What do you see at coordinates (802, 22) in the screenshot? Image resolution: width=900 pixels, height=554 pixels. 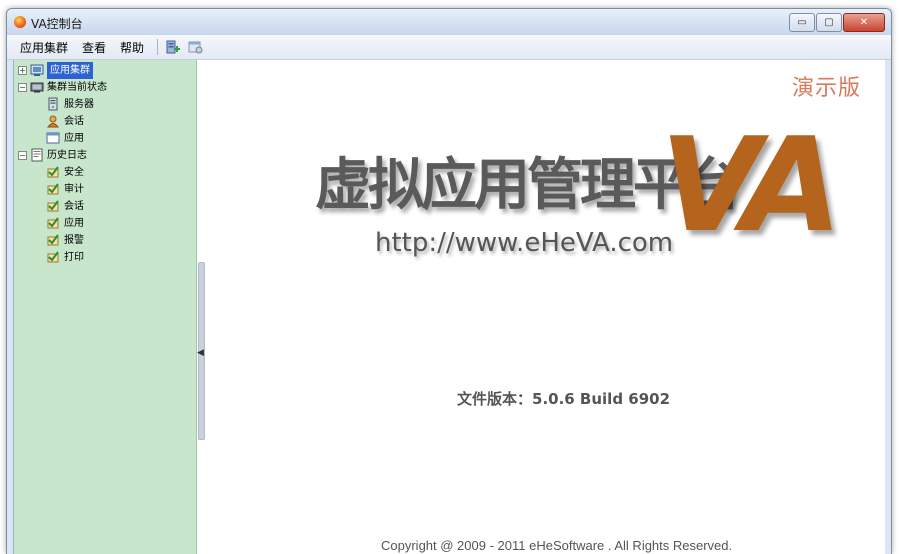 I see `minimize-button: ▭` at bounding box center [802, 22].